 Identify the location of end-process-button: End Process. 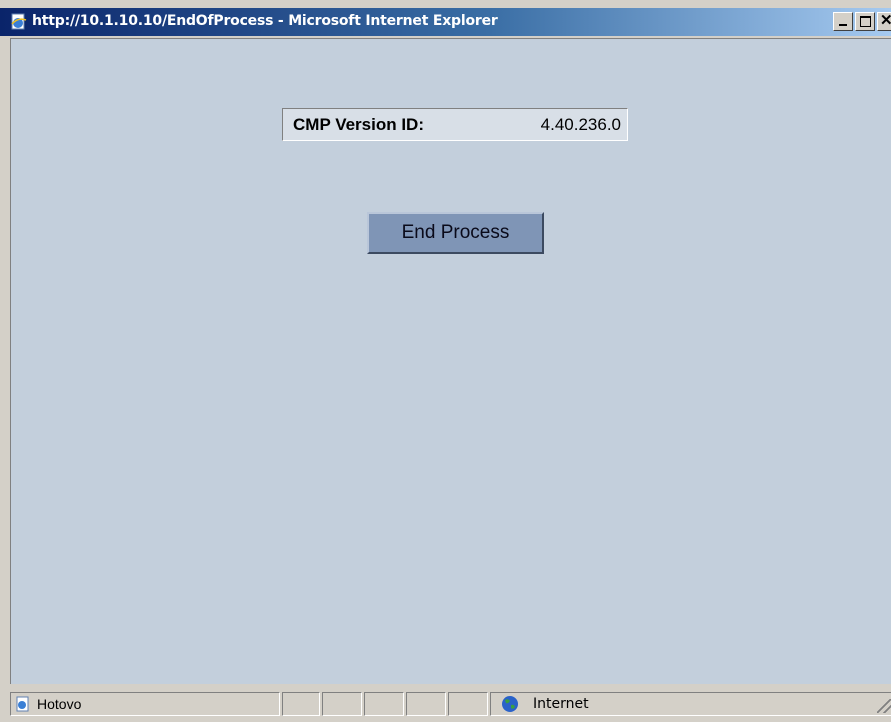
(455, 233).